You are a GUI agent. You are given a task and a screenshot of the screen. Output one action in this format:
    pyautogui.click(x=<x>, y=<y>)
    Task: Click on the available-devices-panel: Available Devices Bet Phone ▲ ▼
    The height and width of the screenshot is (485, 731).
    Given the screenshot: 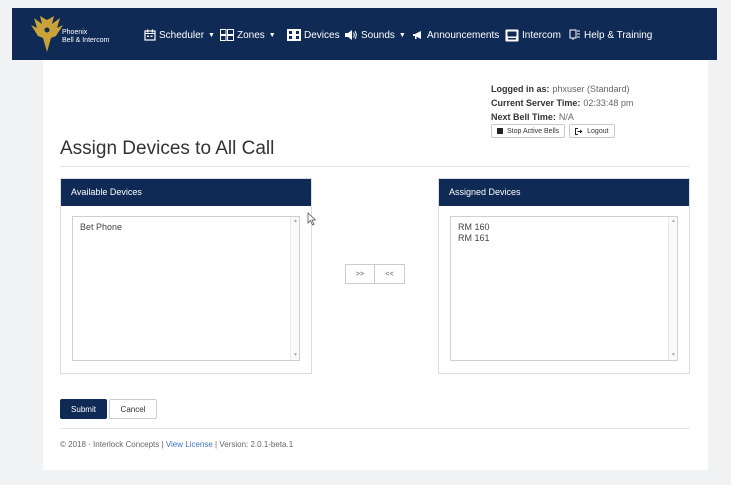 What is the action you would take?
    pyautogui.click(x=186, y=276)
    